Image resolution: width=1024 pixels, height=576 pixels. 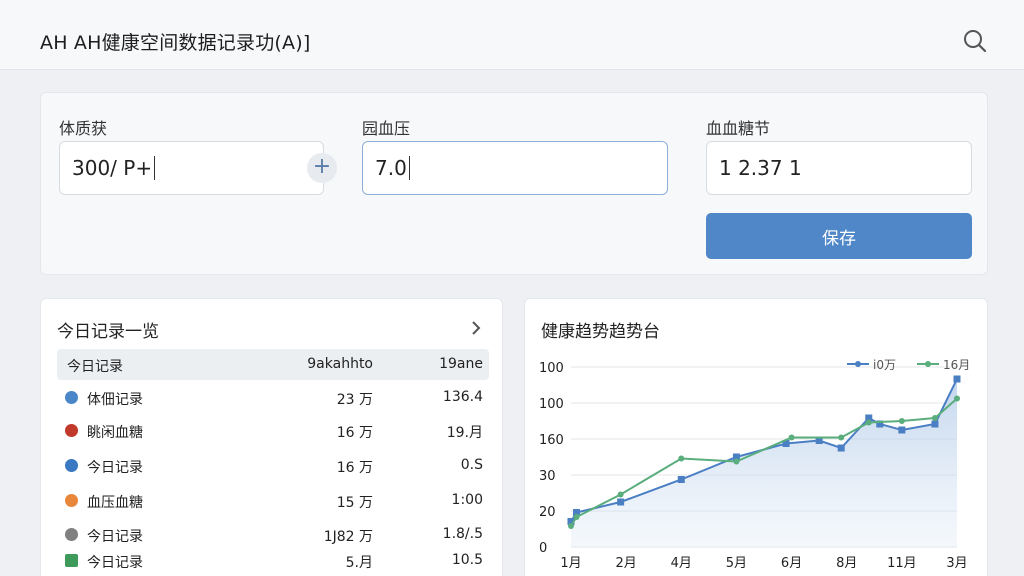 I want to click on x-tick-label: 1月, so click(x=570, y=563).